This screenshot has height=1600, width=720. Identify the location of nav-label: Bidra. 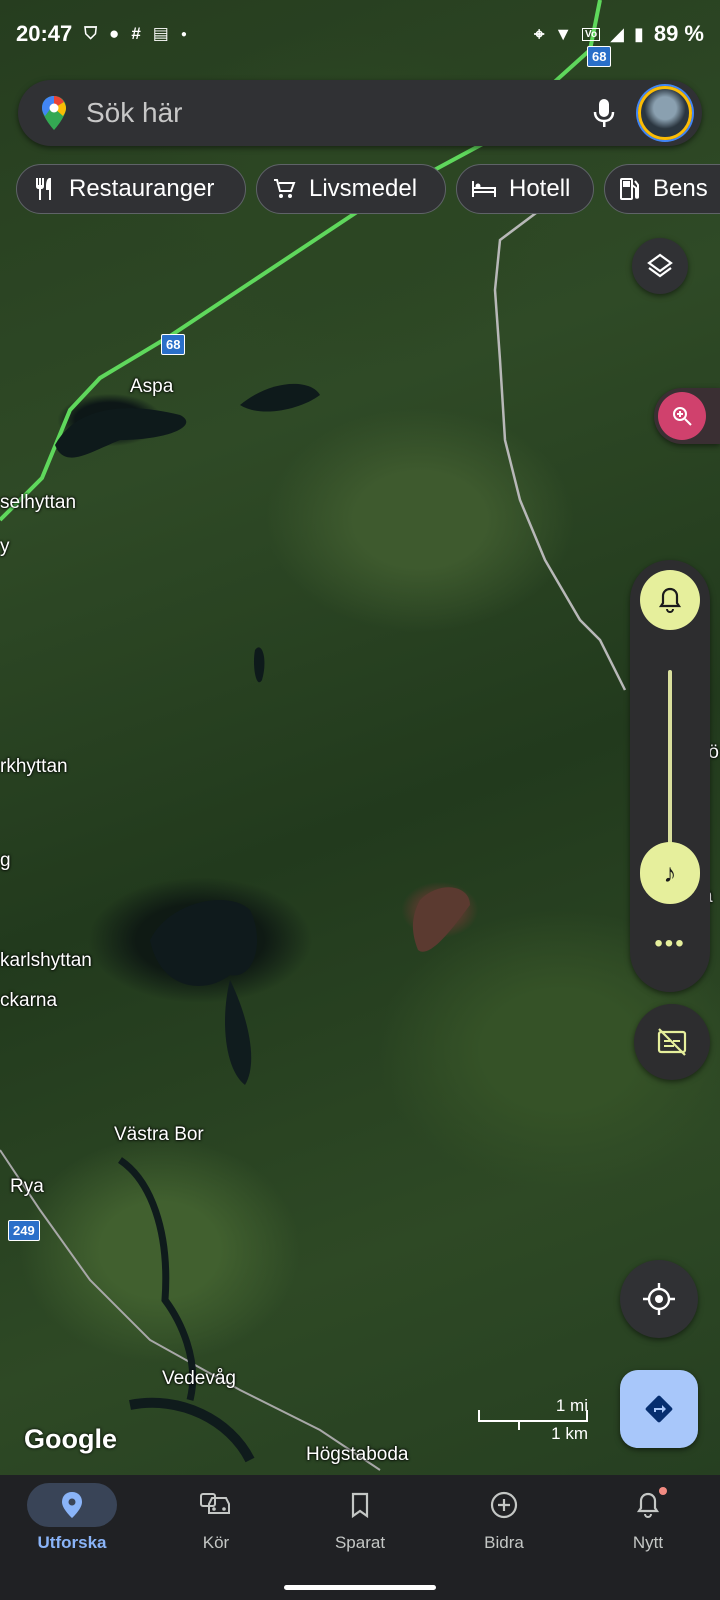
(504, 1542).